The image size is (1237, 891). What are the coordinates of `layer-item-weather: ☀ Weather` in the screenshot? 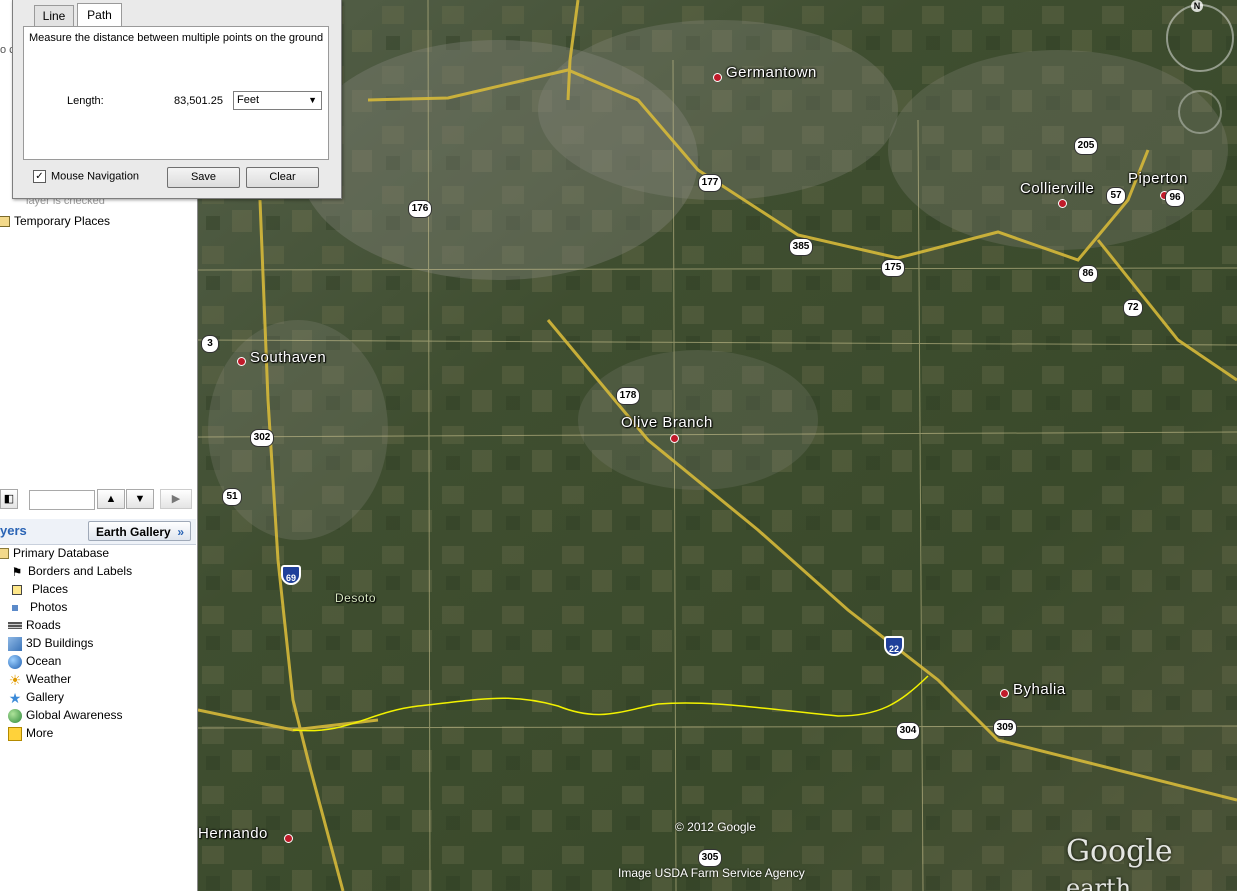 It's located at (39, 679).